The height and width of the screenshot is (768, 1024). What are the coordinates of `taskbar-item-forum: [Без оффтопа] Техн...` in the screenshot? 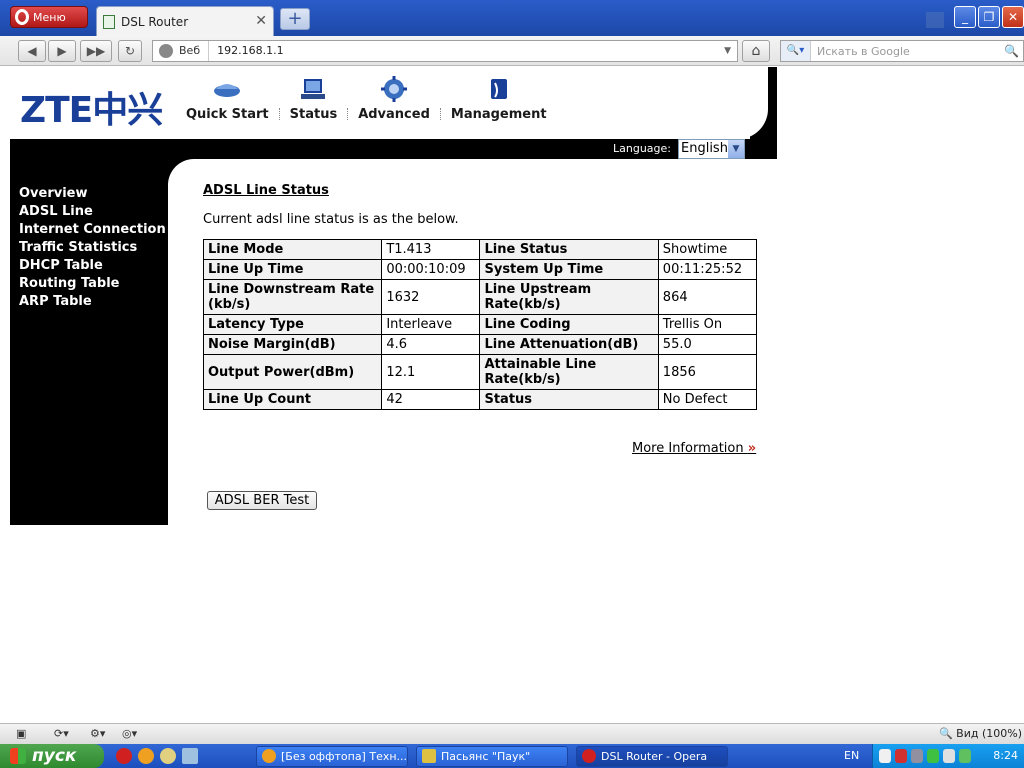 It's located at (332, 756).